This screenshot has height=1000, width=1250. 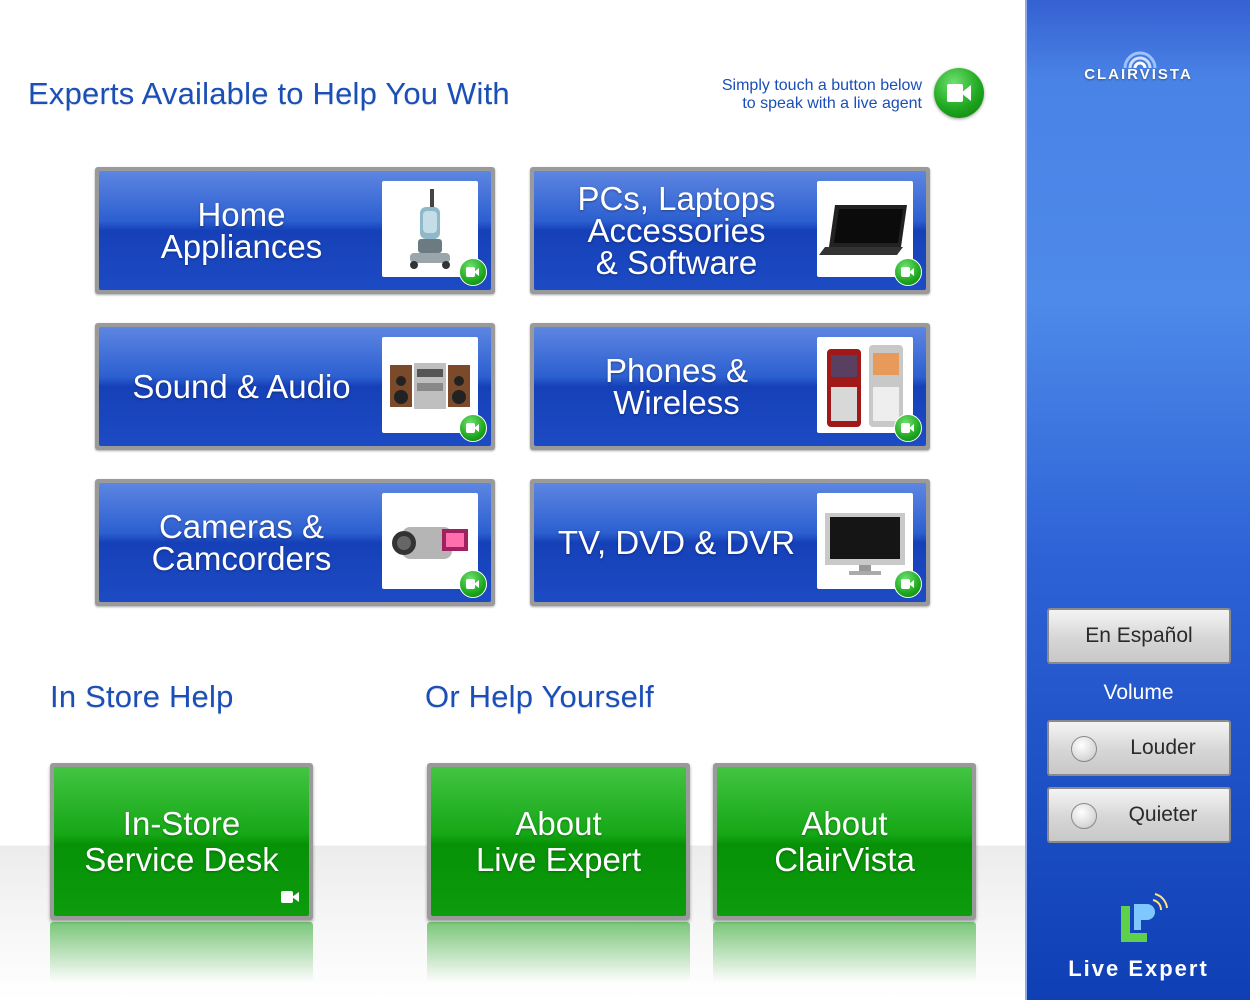 I want to click on category-label: Cameras & Camcorders, so click(x=241, y=542).